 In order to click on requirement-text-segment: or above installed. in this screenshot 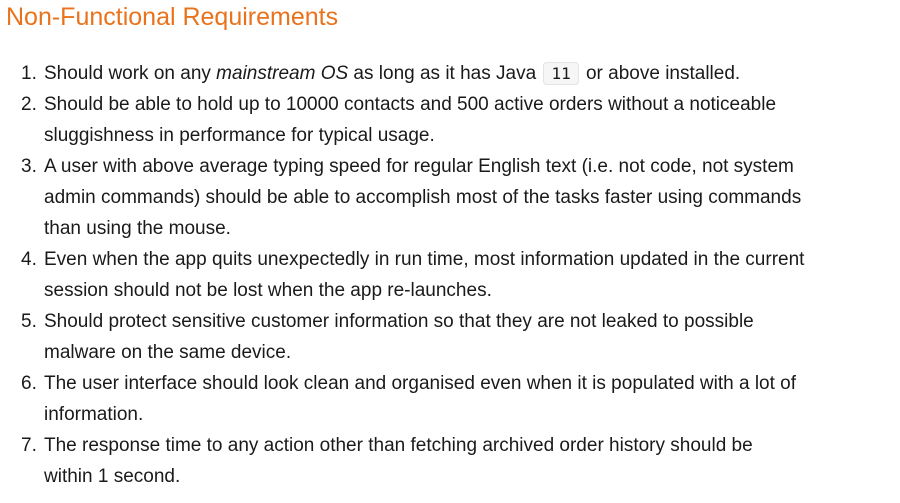, I will do `click(660, 73)`.